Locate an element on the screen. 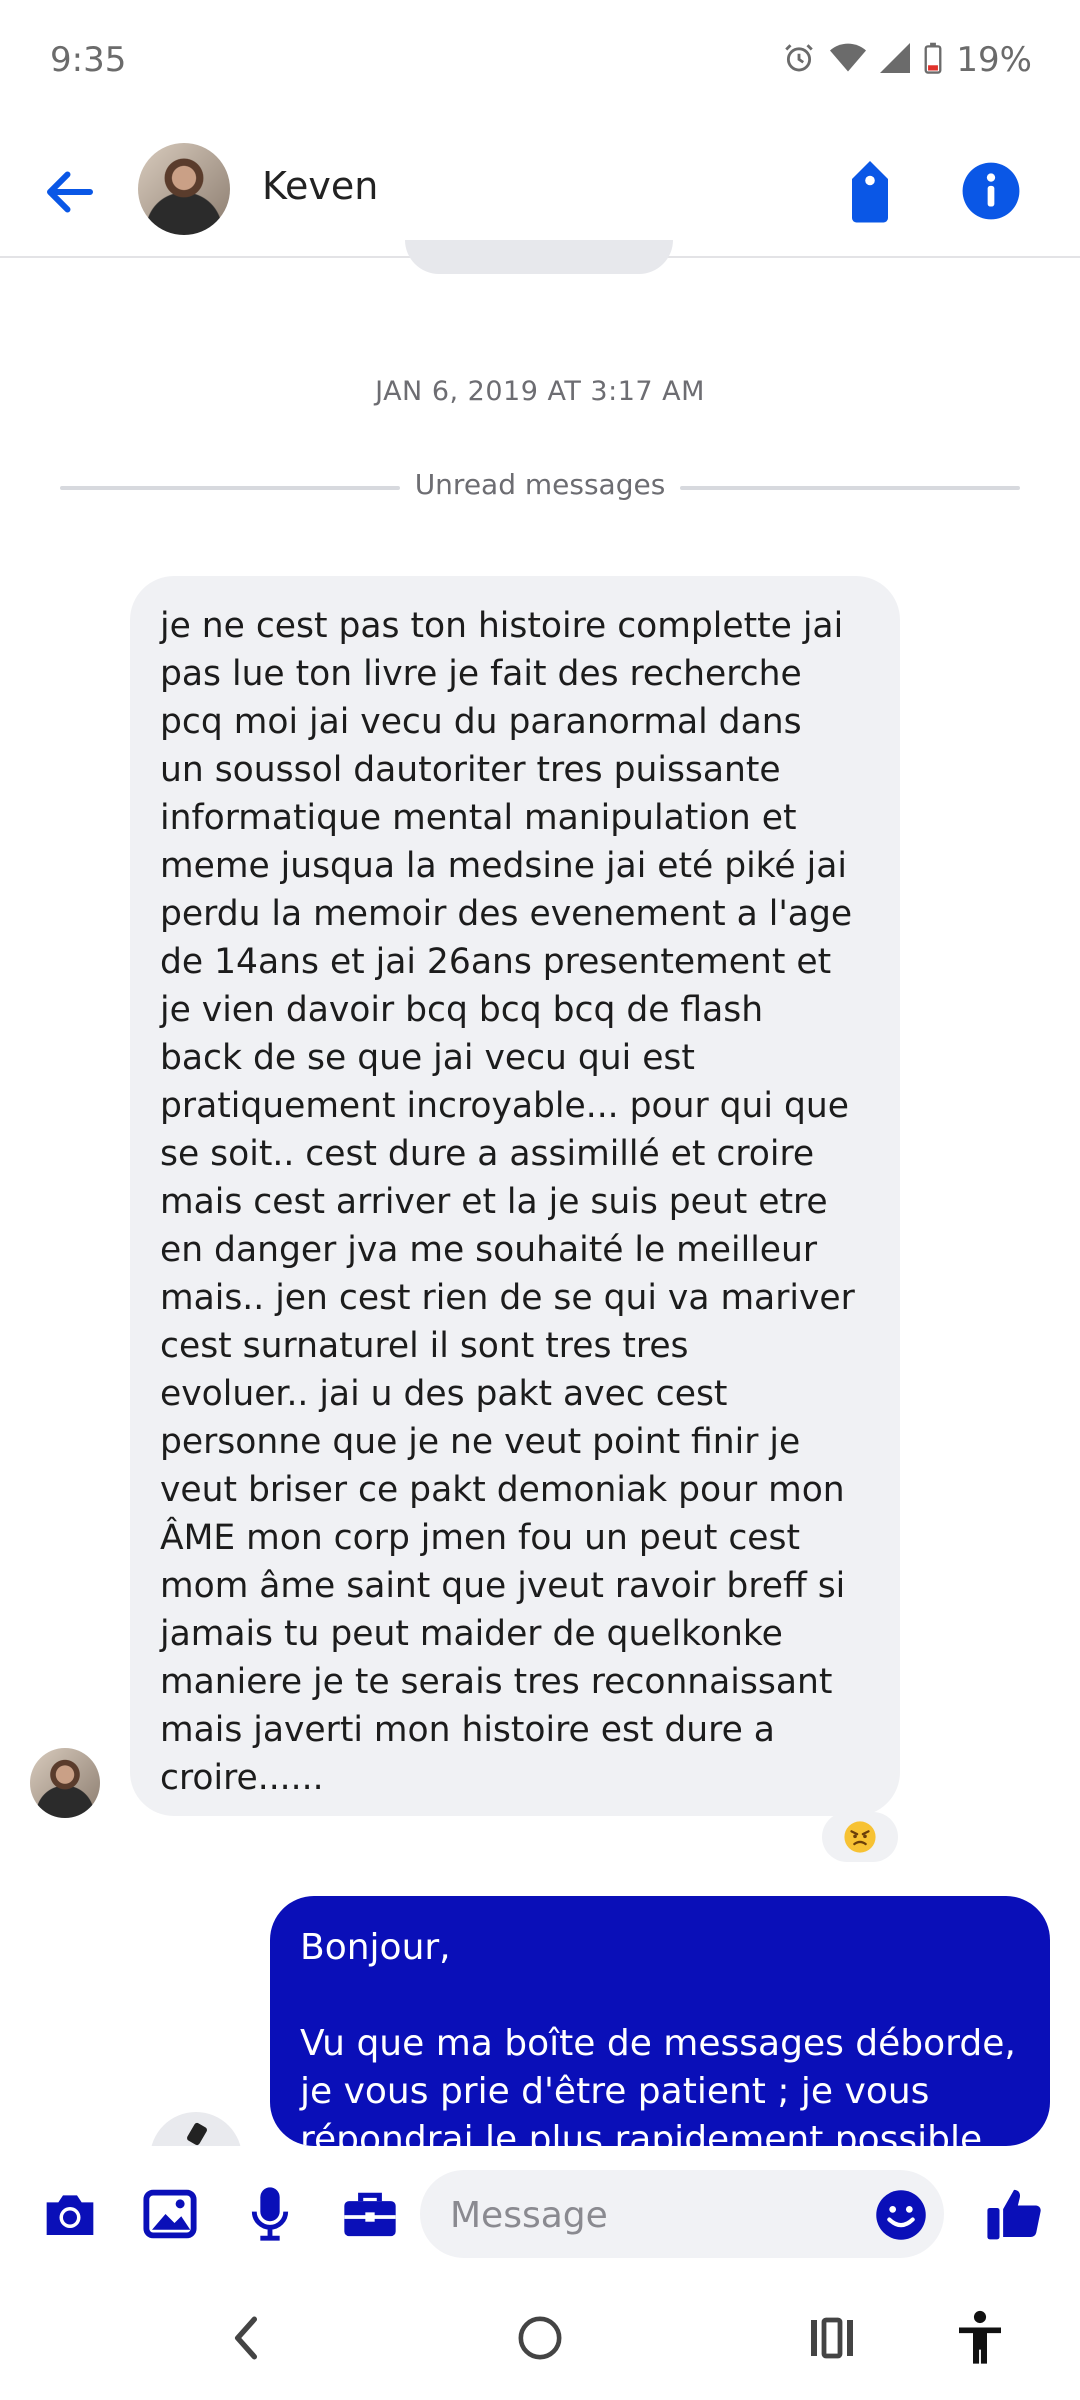 The image size is (1080, 2400). nav-recents-icon is located at coordinates (832, 2338).